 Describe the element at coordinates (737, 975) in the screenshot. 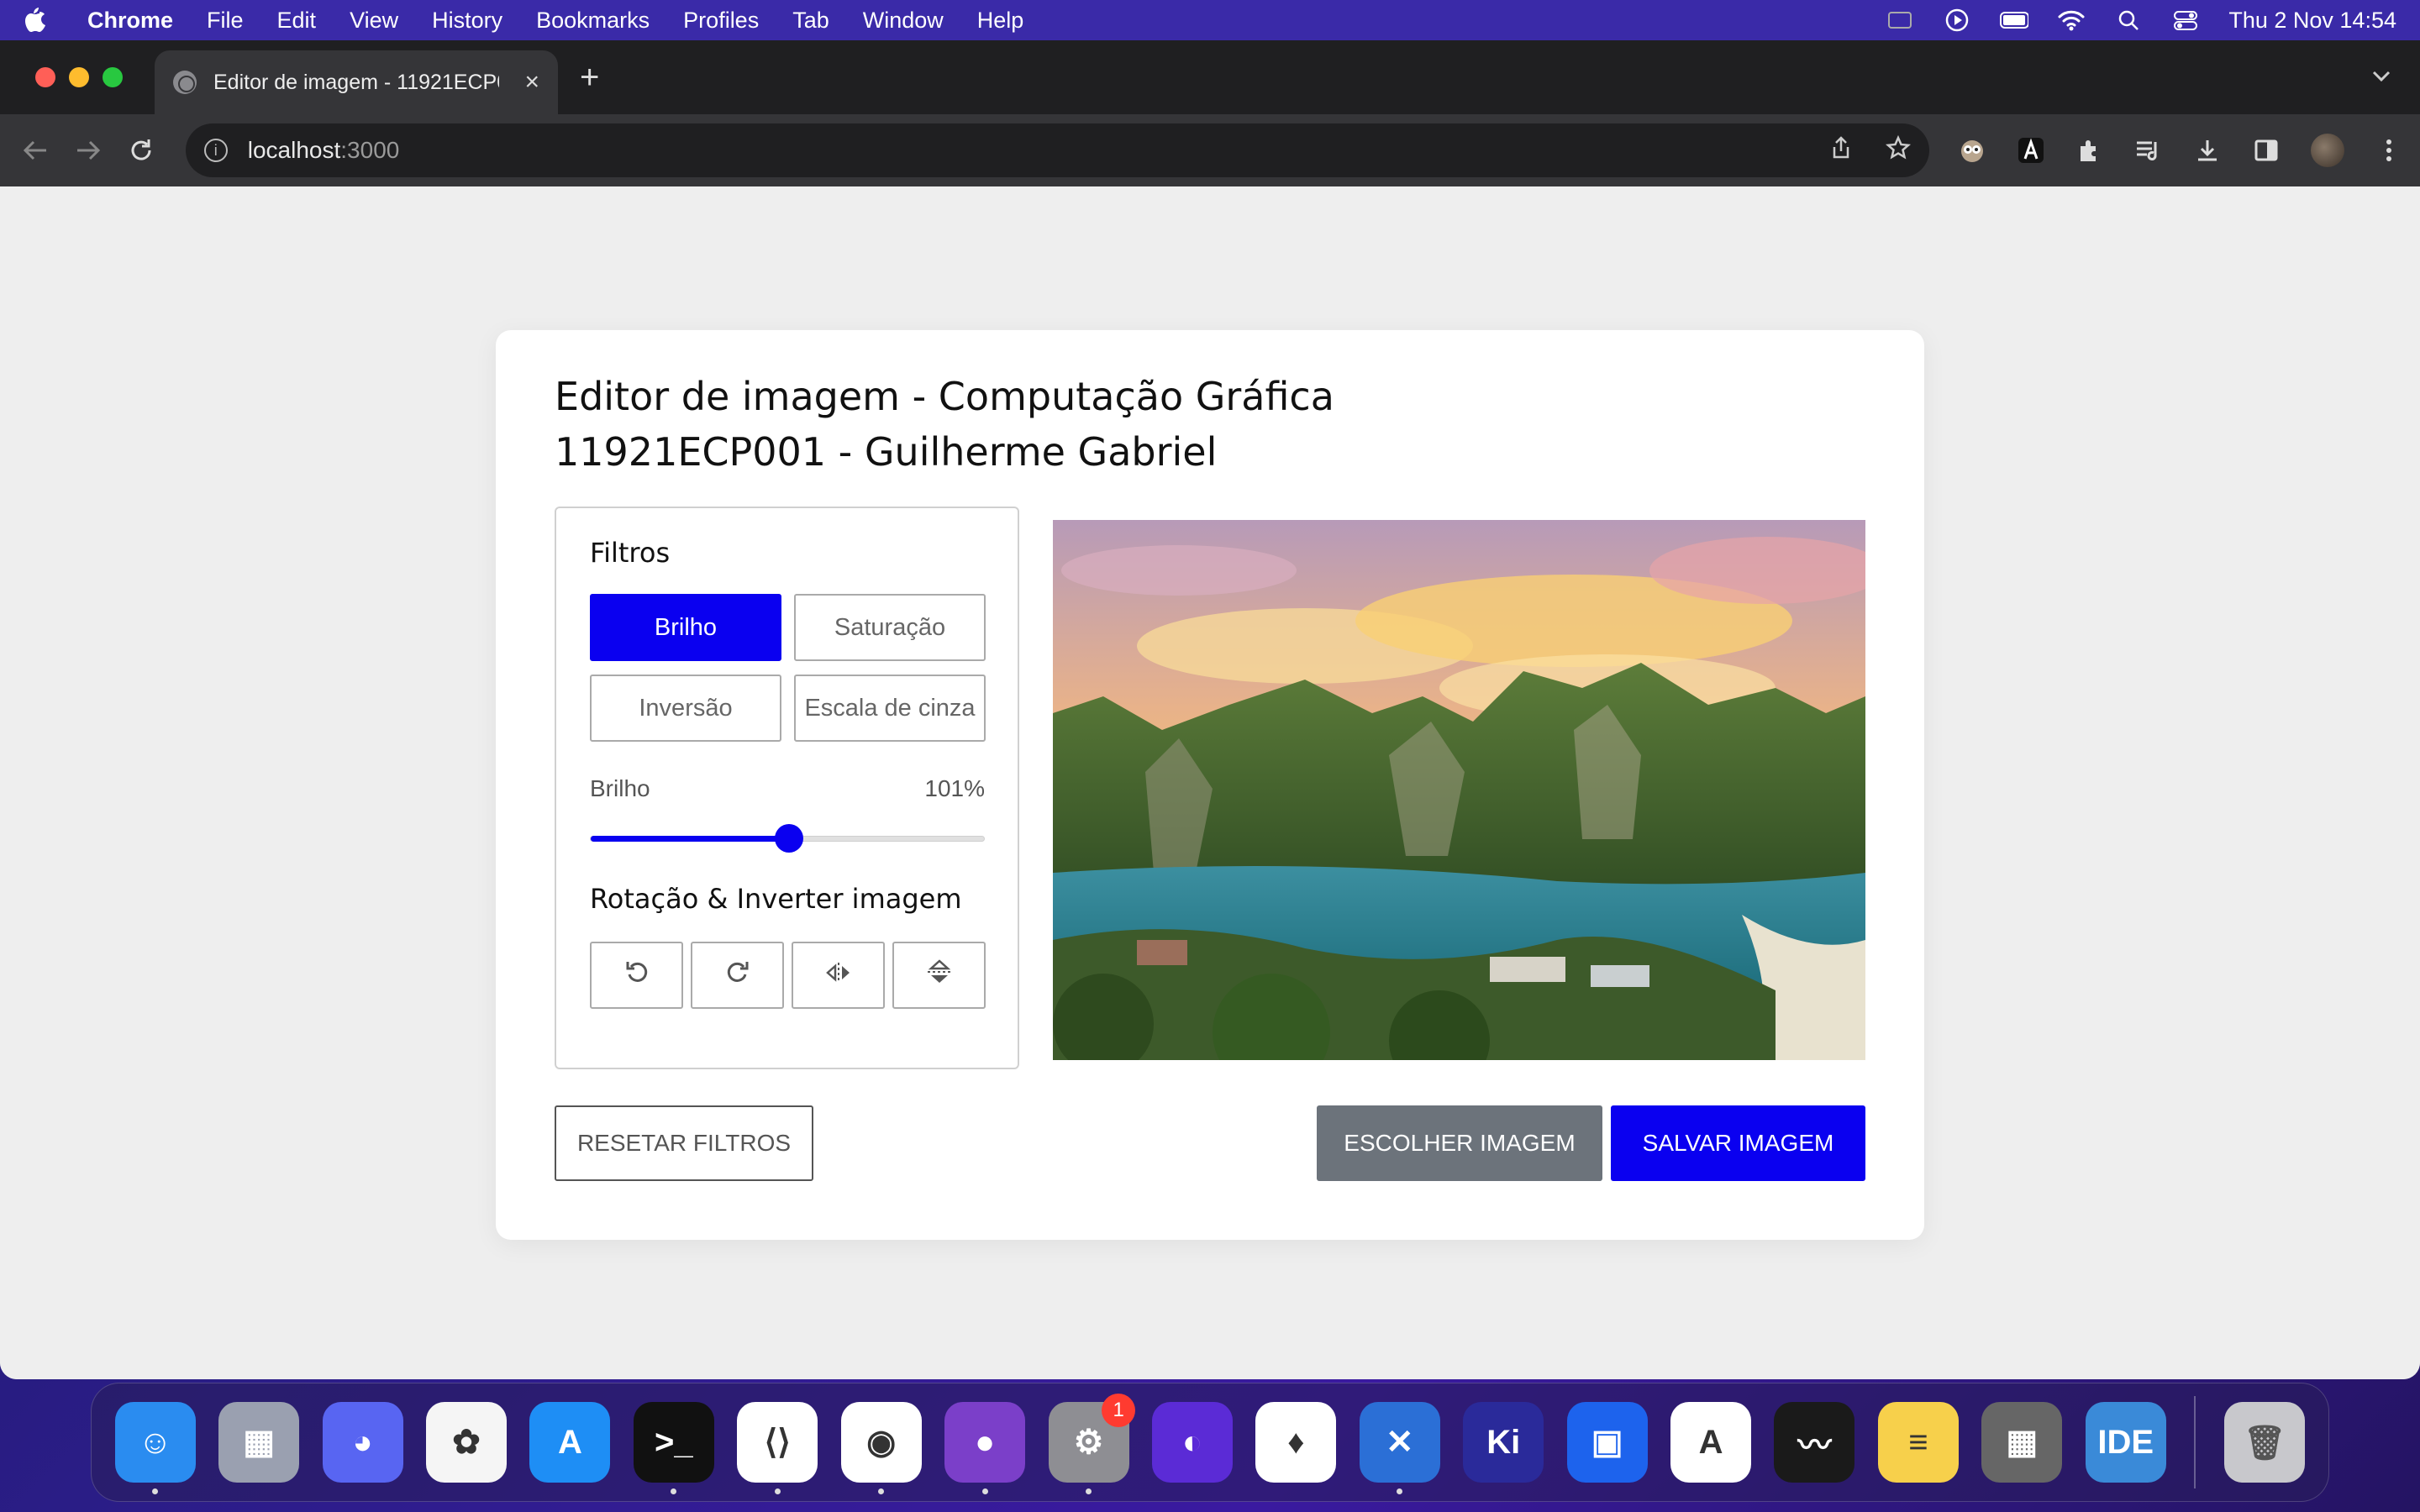

I see `rotate-right-button` at that location.